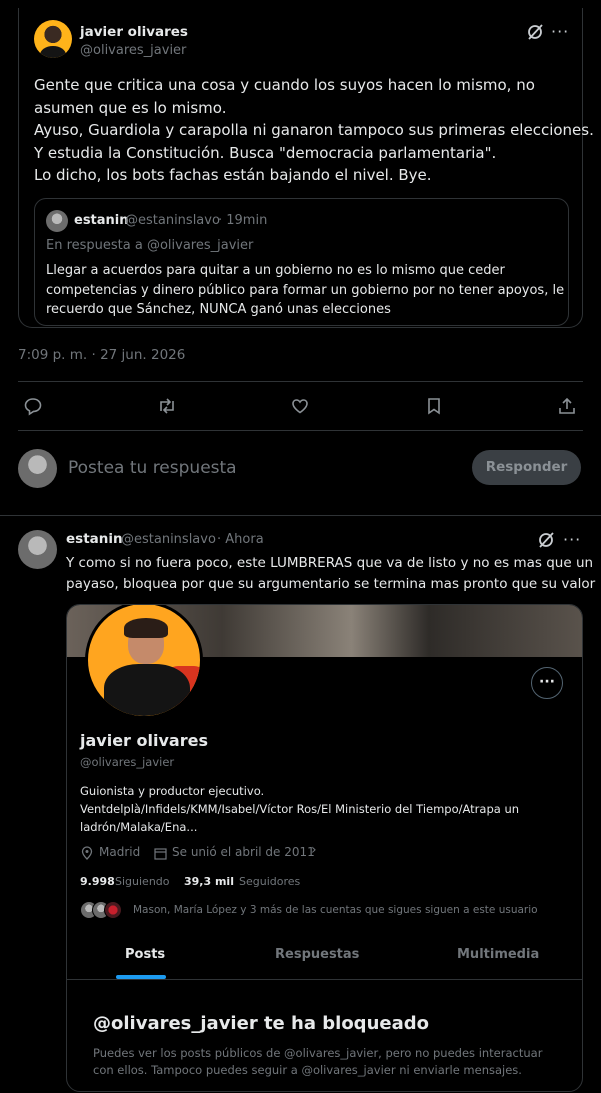  What do you see at coordinates (101, 355) in the screenshot?
I see `tweet-timestamp: 7:09 p. m. · 27 jun. 2026` at bounding box center [101, 355].